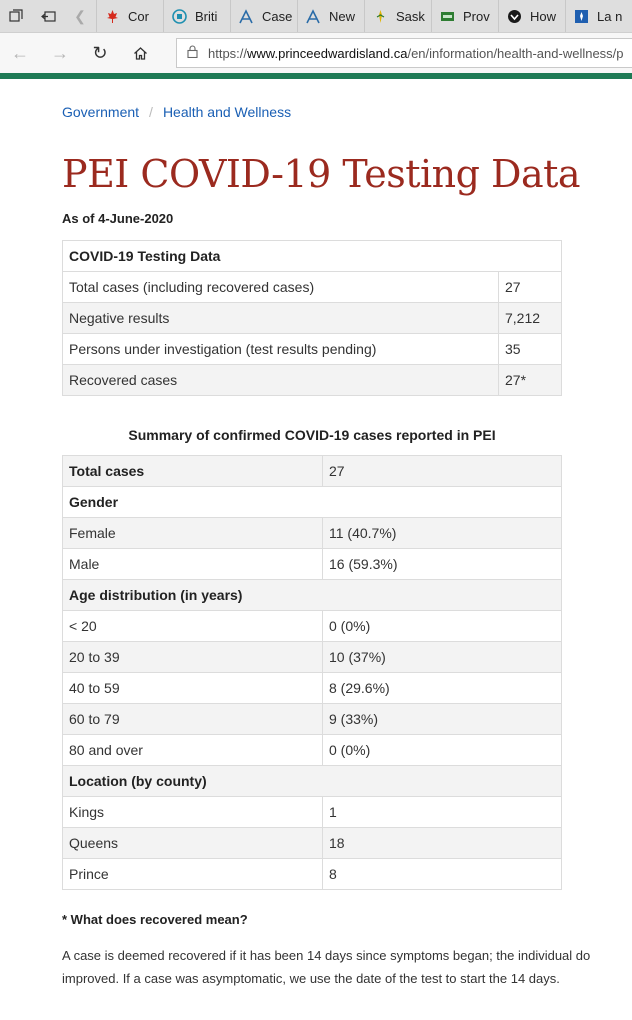  I want to click on total-cases-row: Total cases 27, so click(312, 471).